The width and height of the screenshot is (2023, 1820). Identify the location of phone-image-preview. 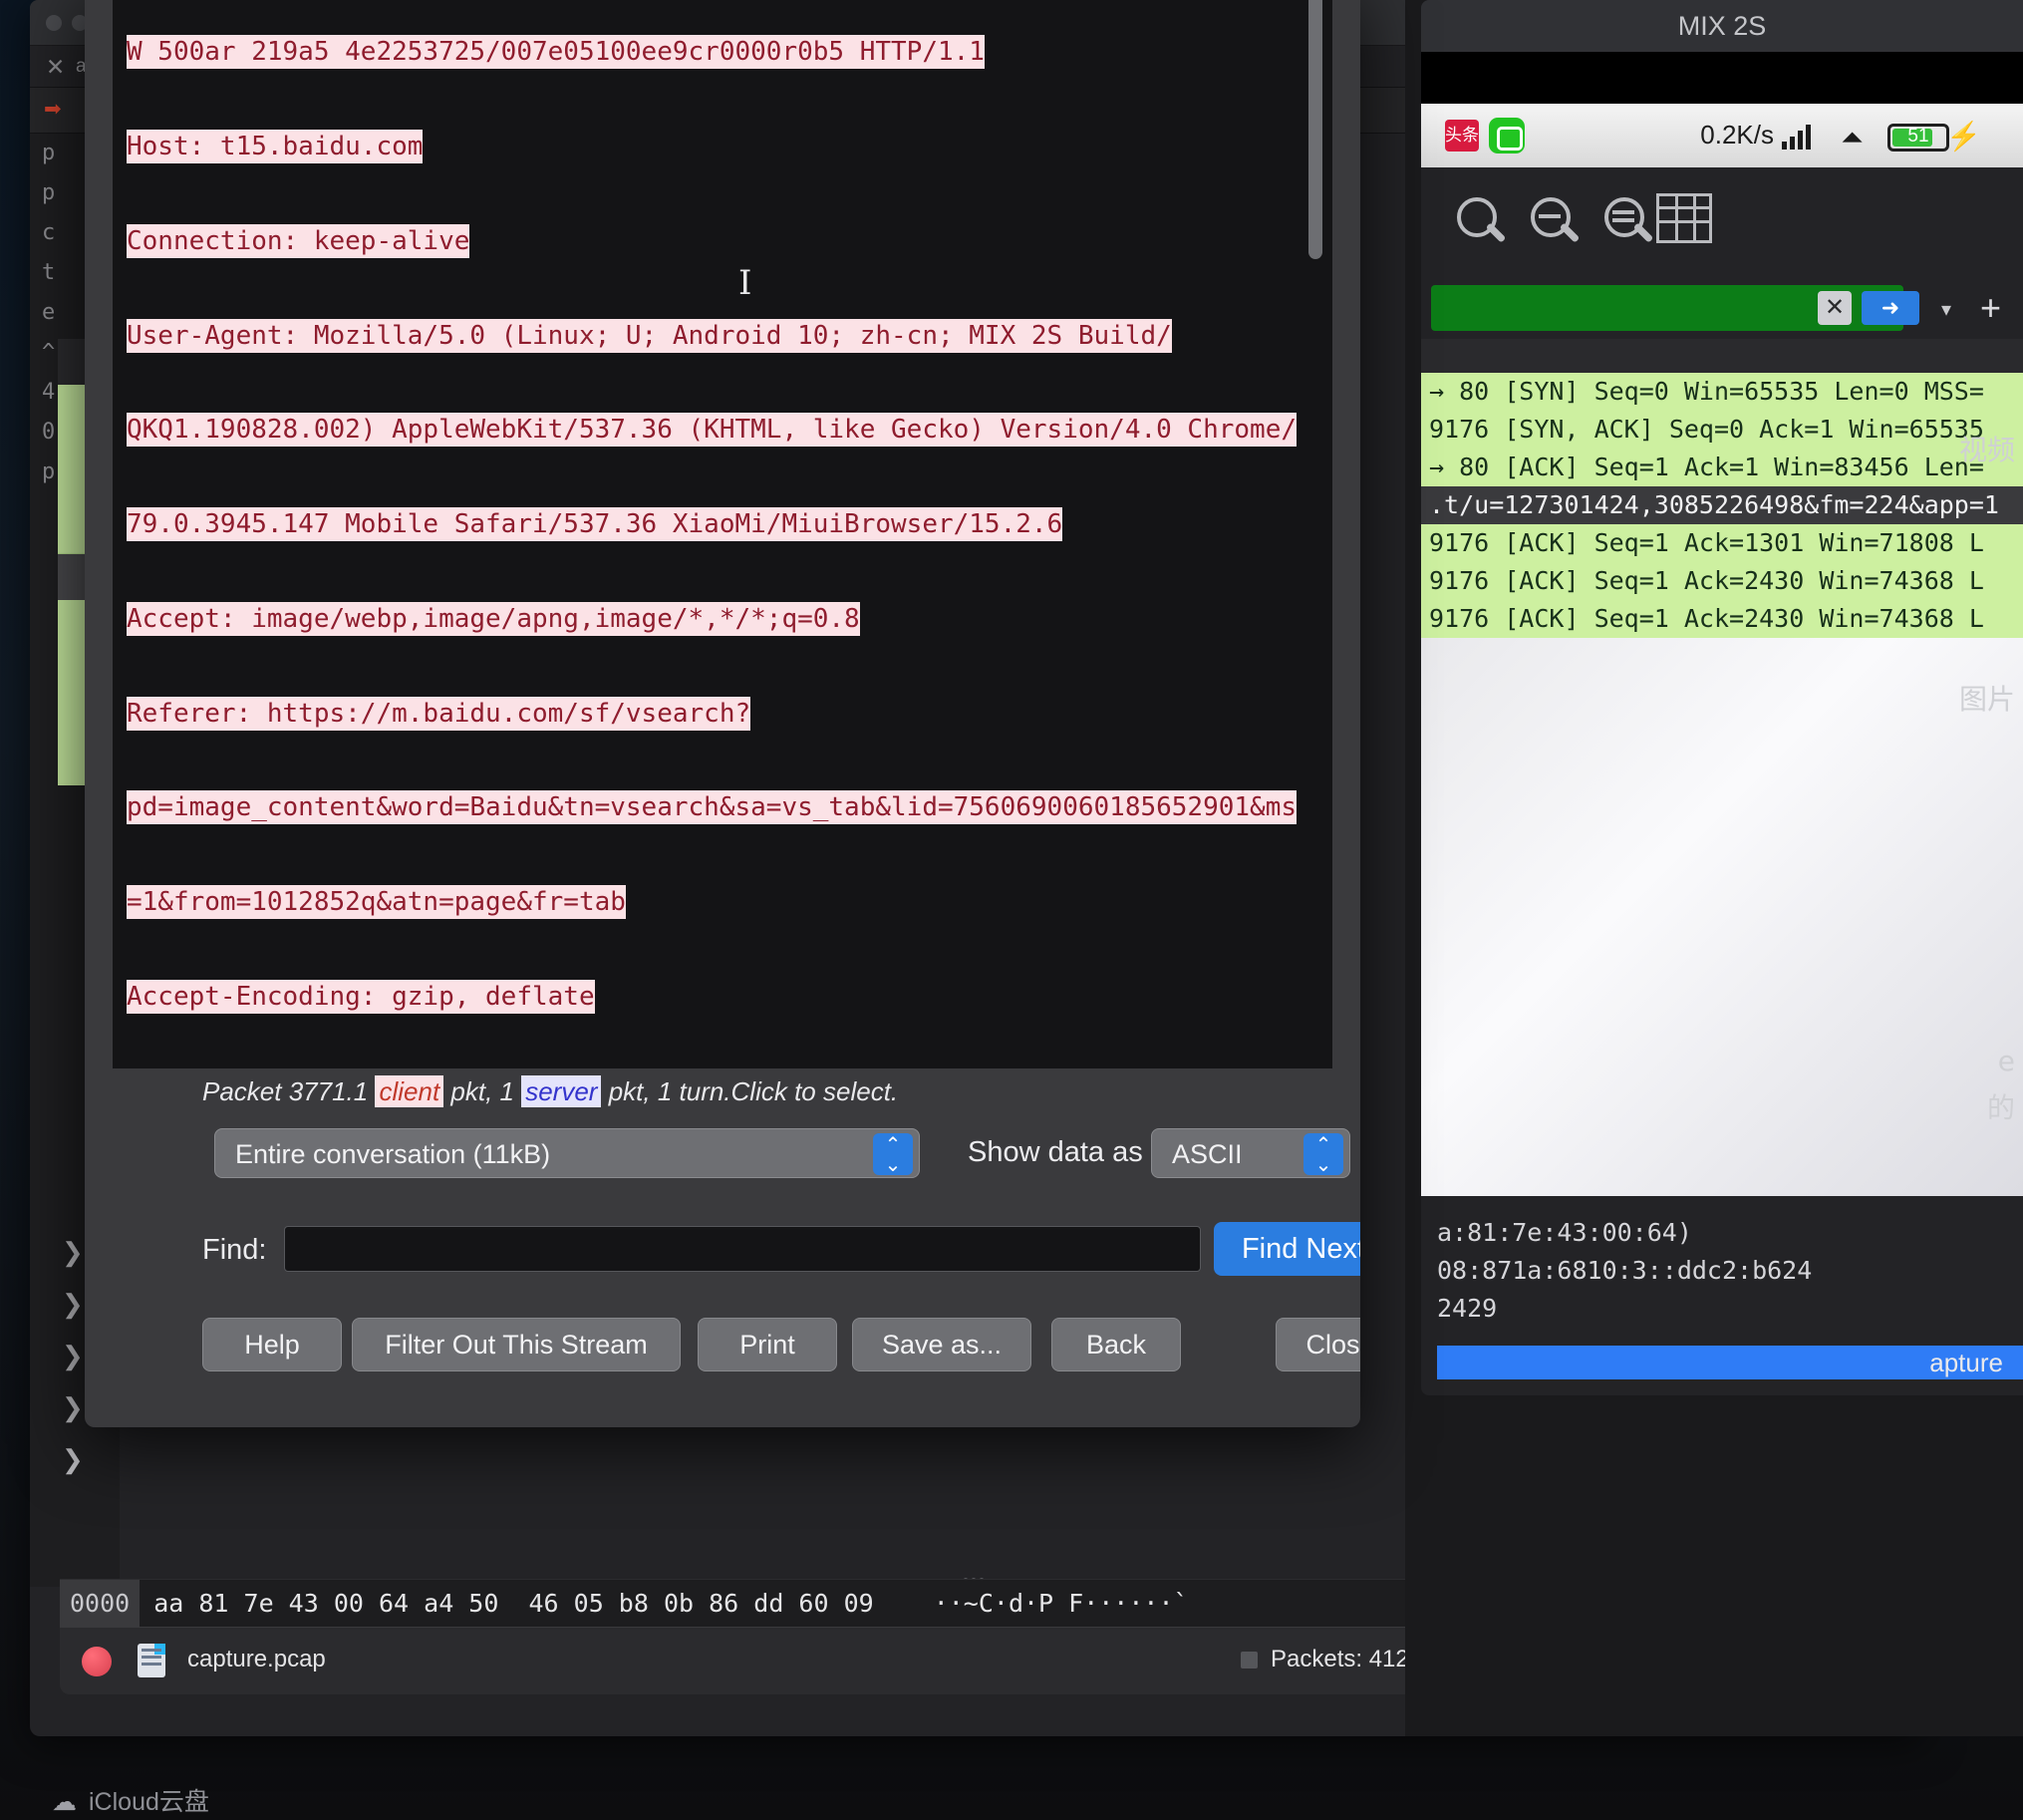
(1722, 917).